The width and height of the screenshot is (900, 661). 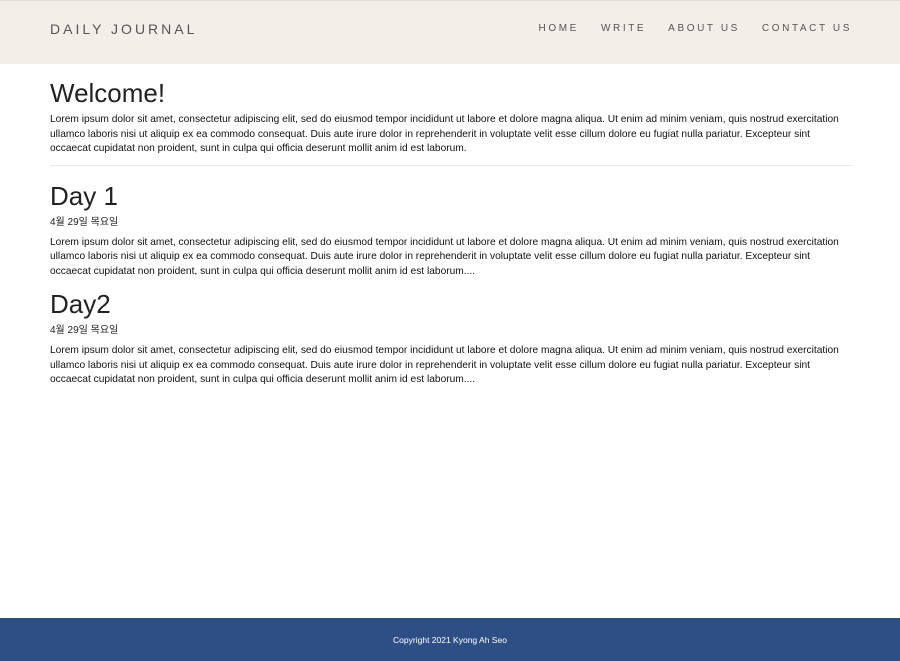 I want to click on nav-write-link: WRITE, so click(x=623, y=28).